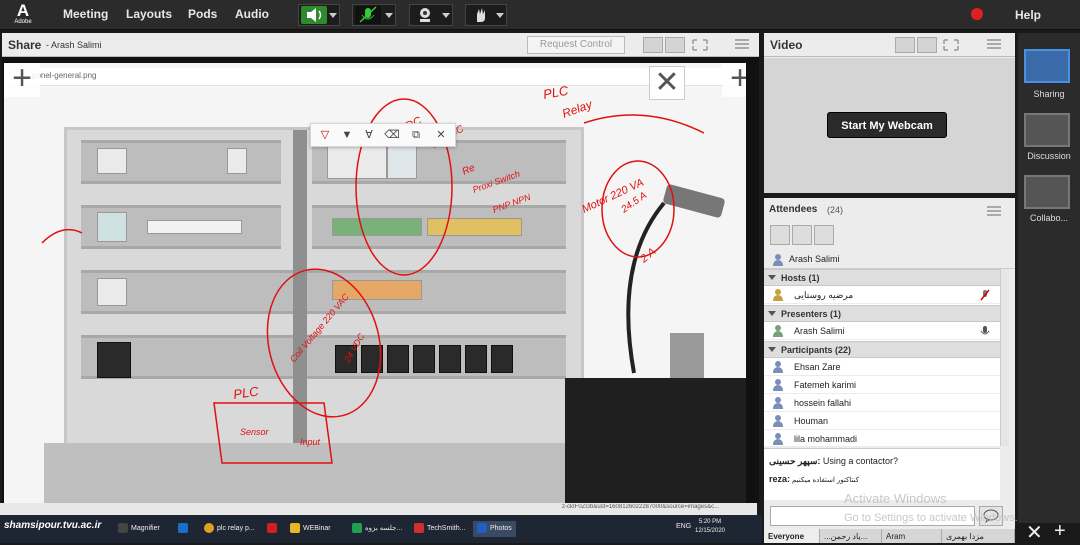  I want to click on taskbar-app-outlook, so click(184, 529).